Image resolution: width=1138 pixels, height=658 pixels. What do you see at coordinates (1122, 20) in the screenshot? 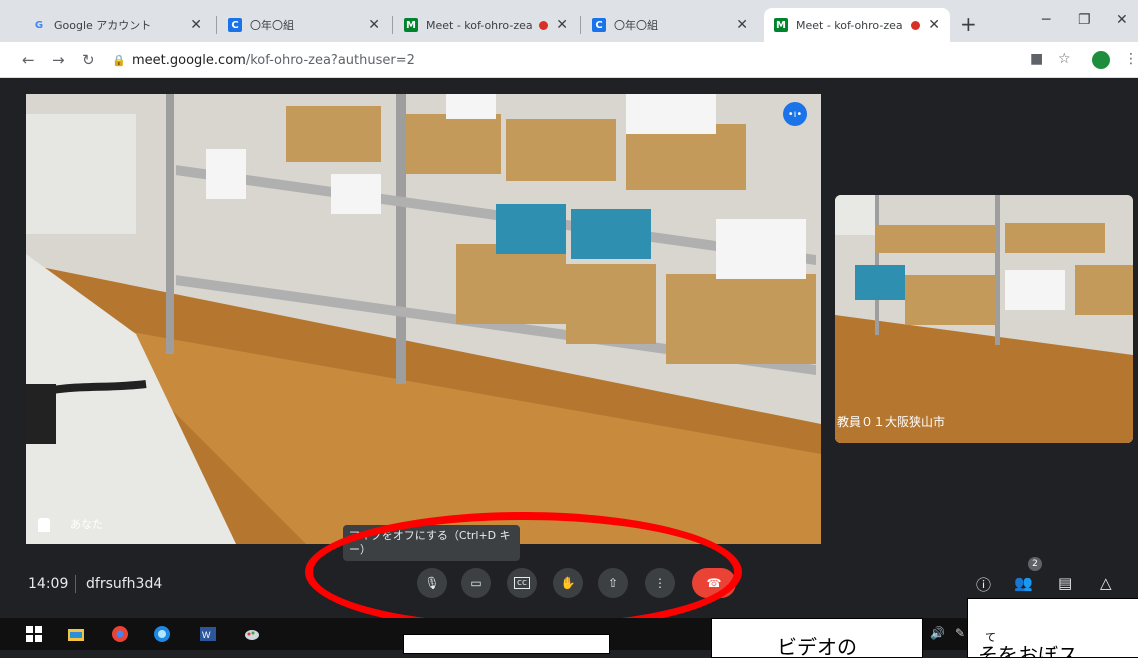
I see `close-window-icon: ✕` at bounding box center [1122, 20].